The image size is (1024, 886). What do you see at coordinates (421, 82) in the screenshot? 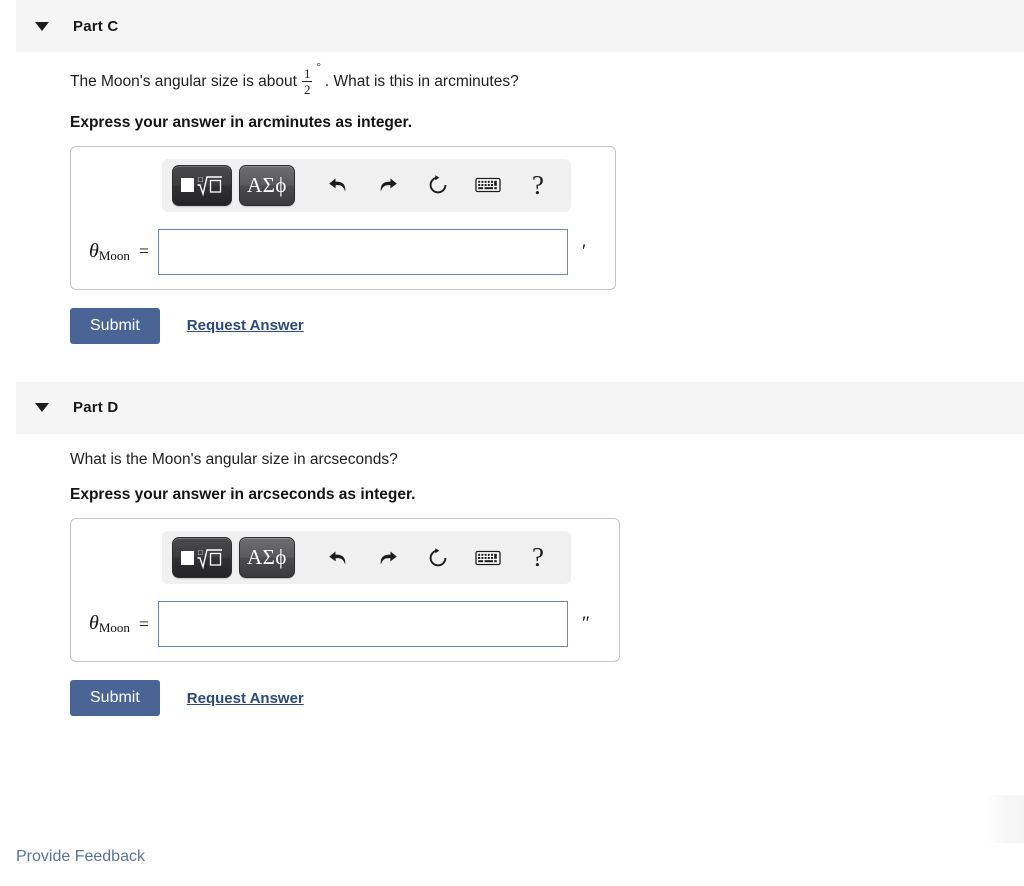
I see `question-suffix: . What is this in arcminutes?` at bounding box center [421, 82].